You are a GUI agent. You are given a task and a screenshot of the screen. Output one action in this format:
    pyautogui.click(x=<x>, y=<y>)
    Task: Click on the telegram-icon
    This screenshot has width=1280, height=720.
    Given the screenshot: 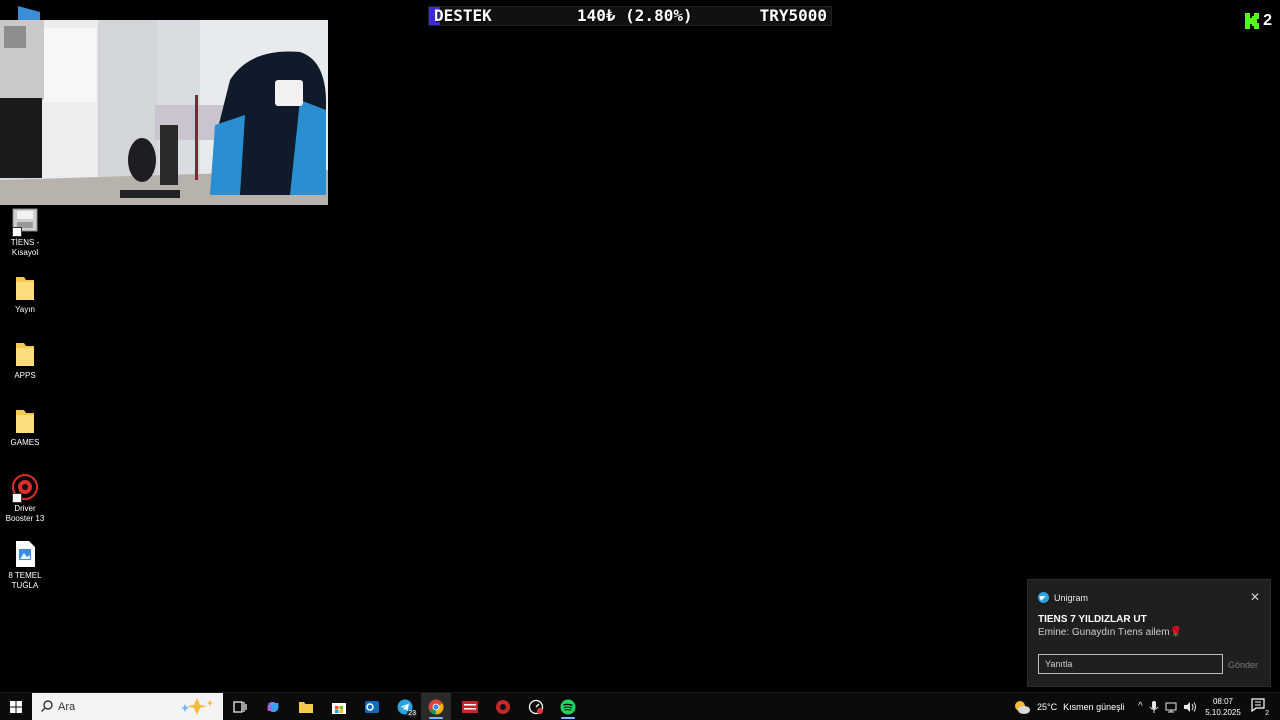 What is the action you would take?
    pyautogui.click(x=1043, y=597)
    